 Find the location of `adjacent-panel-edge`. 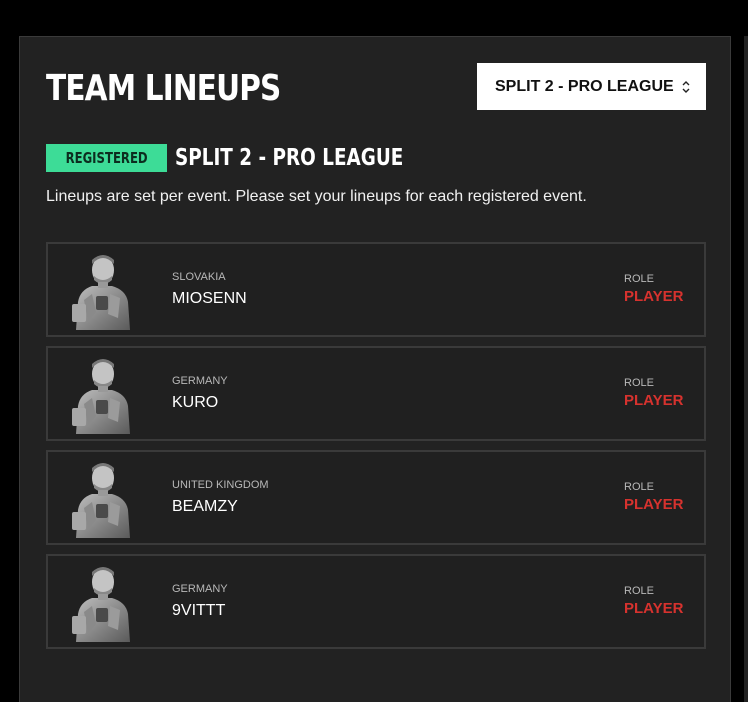

adjacent-panel-edge is located at coordinates (746, 369).